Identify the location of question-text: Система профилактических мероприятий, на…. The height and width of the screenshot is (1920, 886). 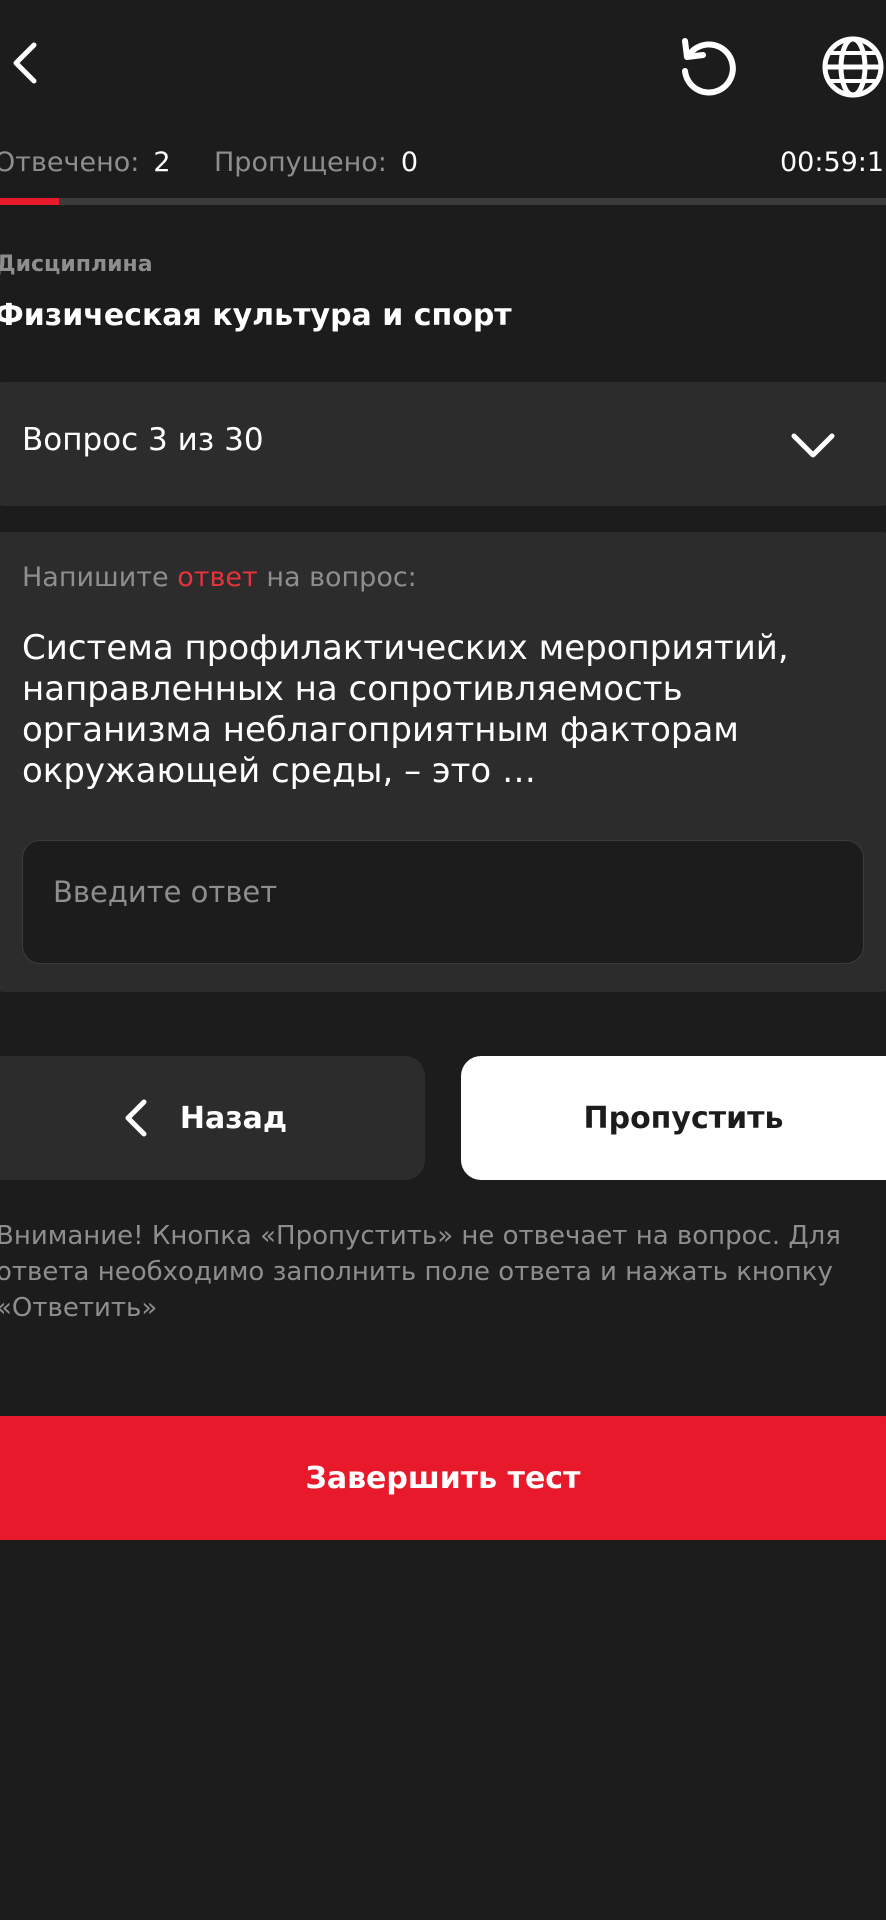
(405, 709).